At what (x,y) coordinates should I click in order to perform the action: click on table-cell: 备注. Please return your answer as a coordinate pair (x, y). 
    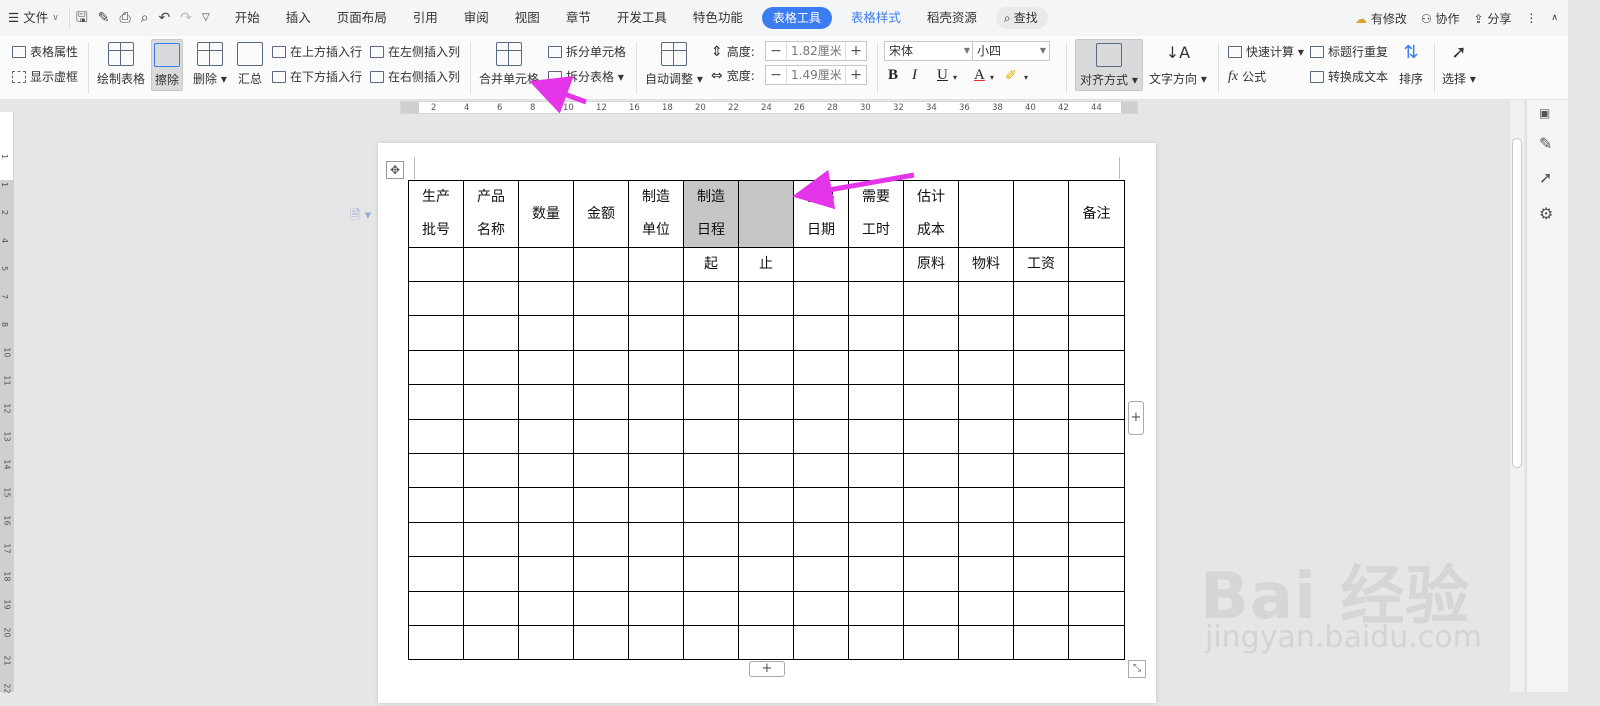
    Looking at the image, I should click on (1096, 214).